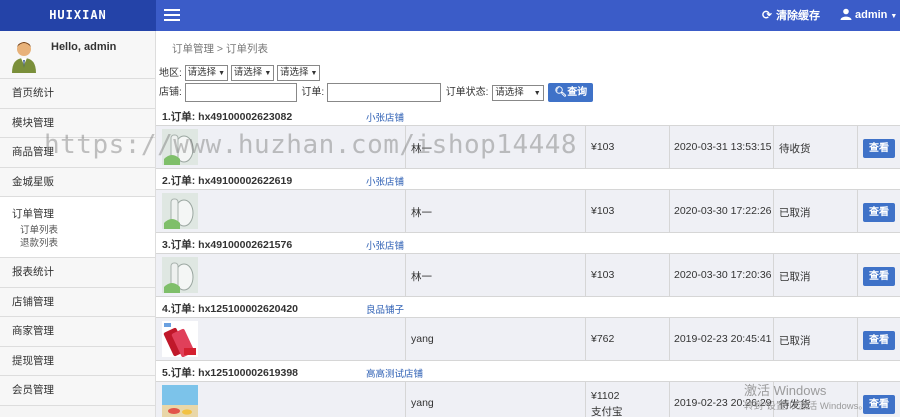 The width and height of the screenshot is (900, 417). Describe the element at coordinates (77, 361) in the screenshot. I see `sidebar-item-withdrawals: 提现管理` at that location.